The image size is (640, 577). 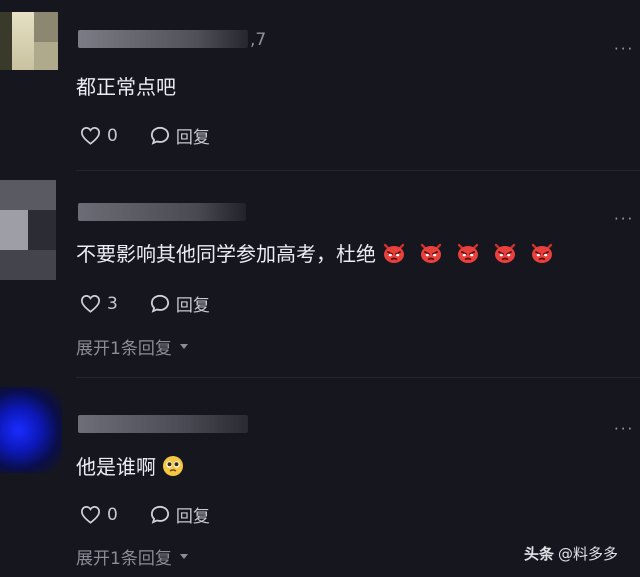 What do you see at coordinates (539, 554) in the screenshot?
I see `watermark-brand: 头条` at bounding box center [539, 554].